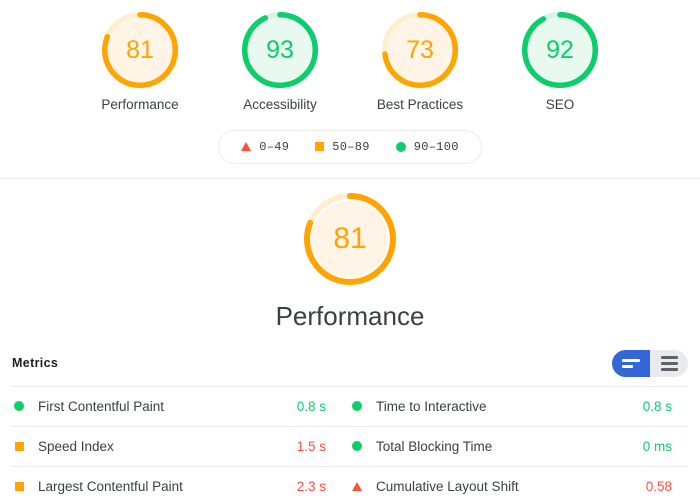 The image size is (700, 500). I want to click on gauge-score-value: 93, so click(280, 49).